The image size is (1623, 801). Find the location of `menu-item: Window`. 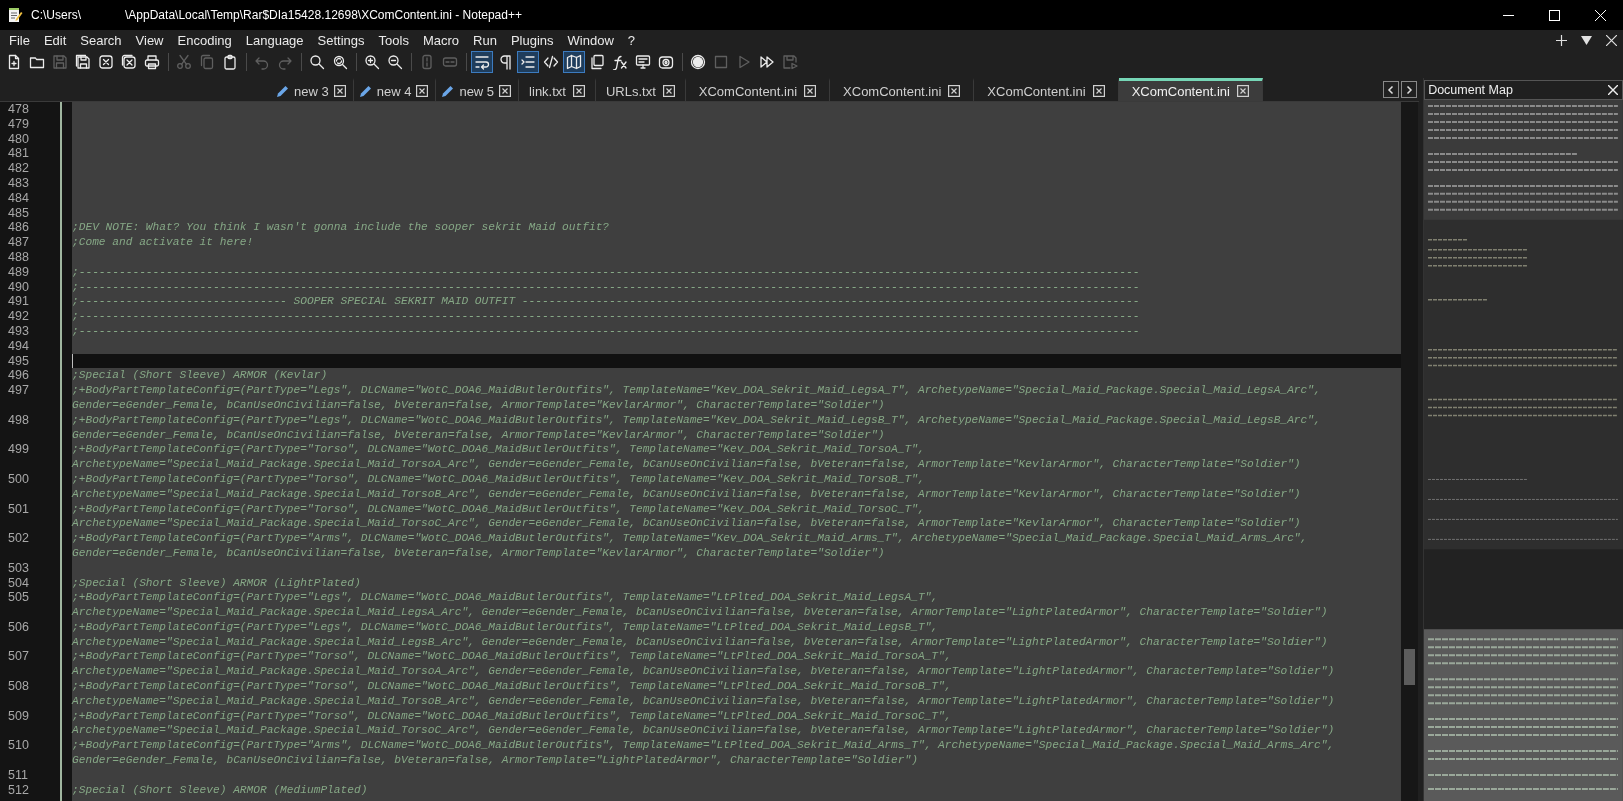

menu-item: Window is located at coordinates (590, 40).